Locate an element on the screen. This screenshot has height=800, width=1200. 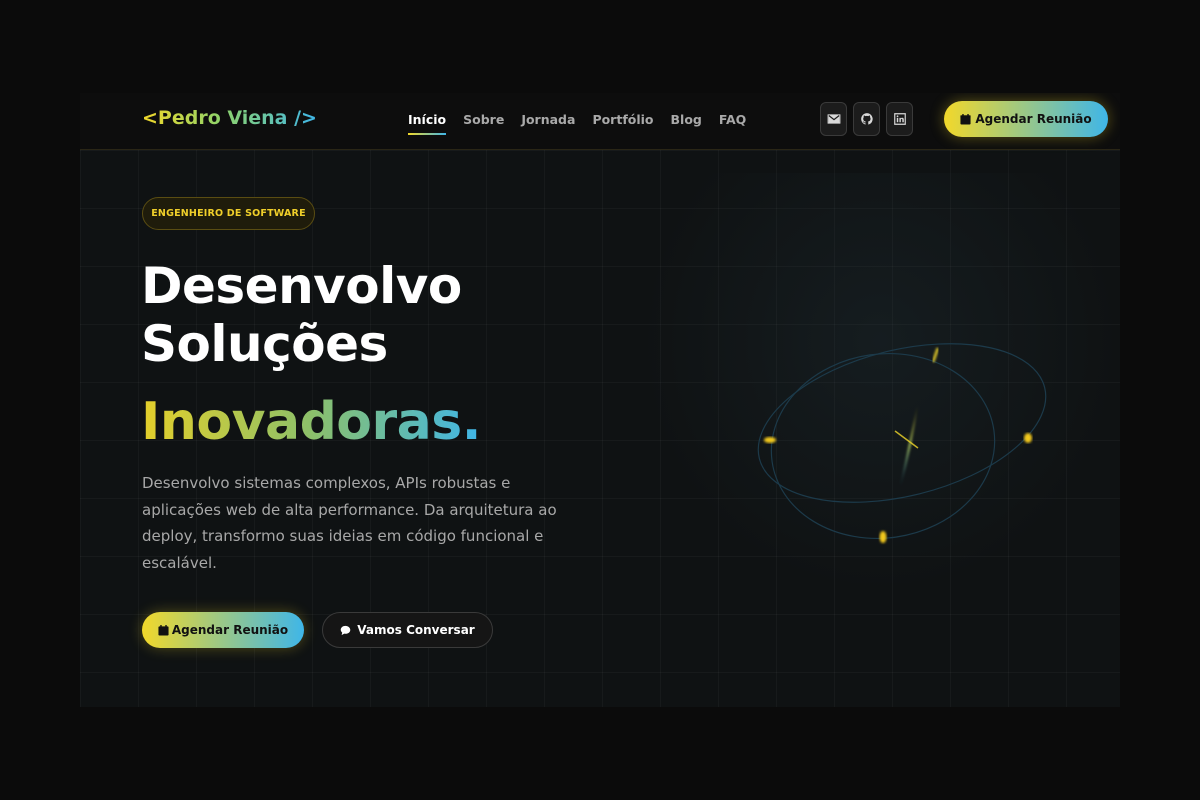
hero-title-accent: Inovadoras. is located at coordinates (311, 422).